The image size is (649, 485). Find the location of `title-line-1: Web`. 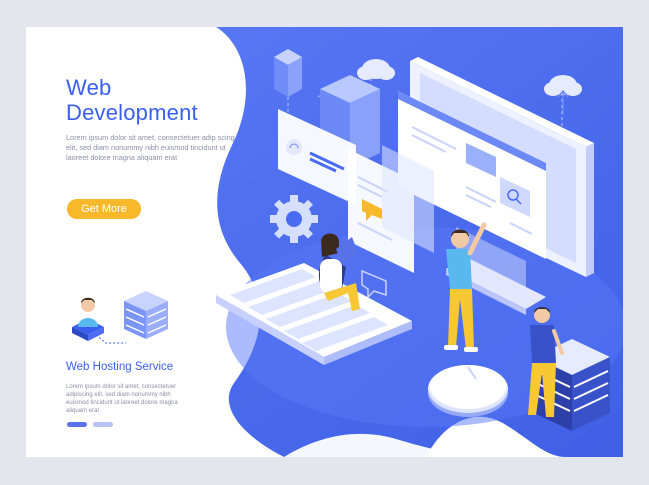

title-line-1: Web is located at coordinates (89, 87).